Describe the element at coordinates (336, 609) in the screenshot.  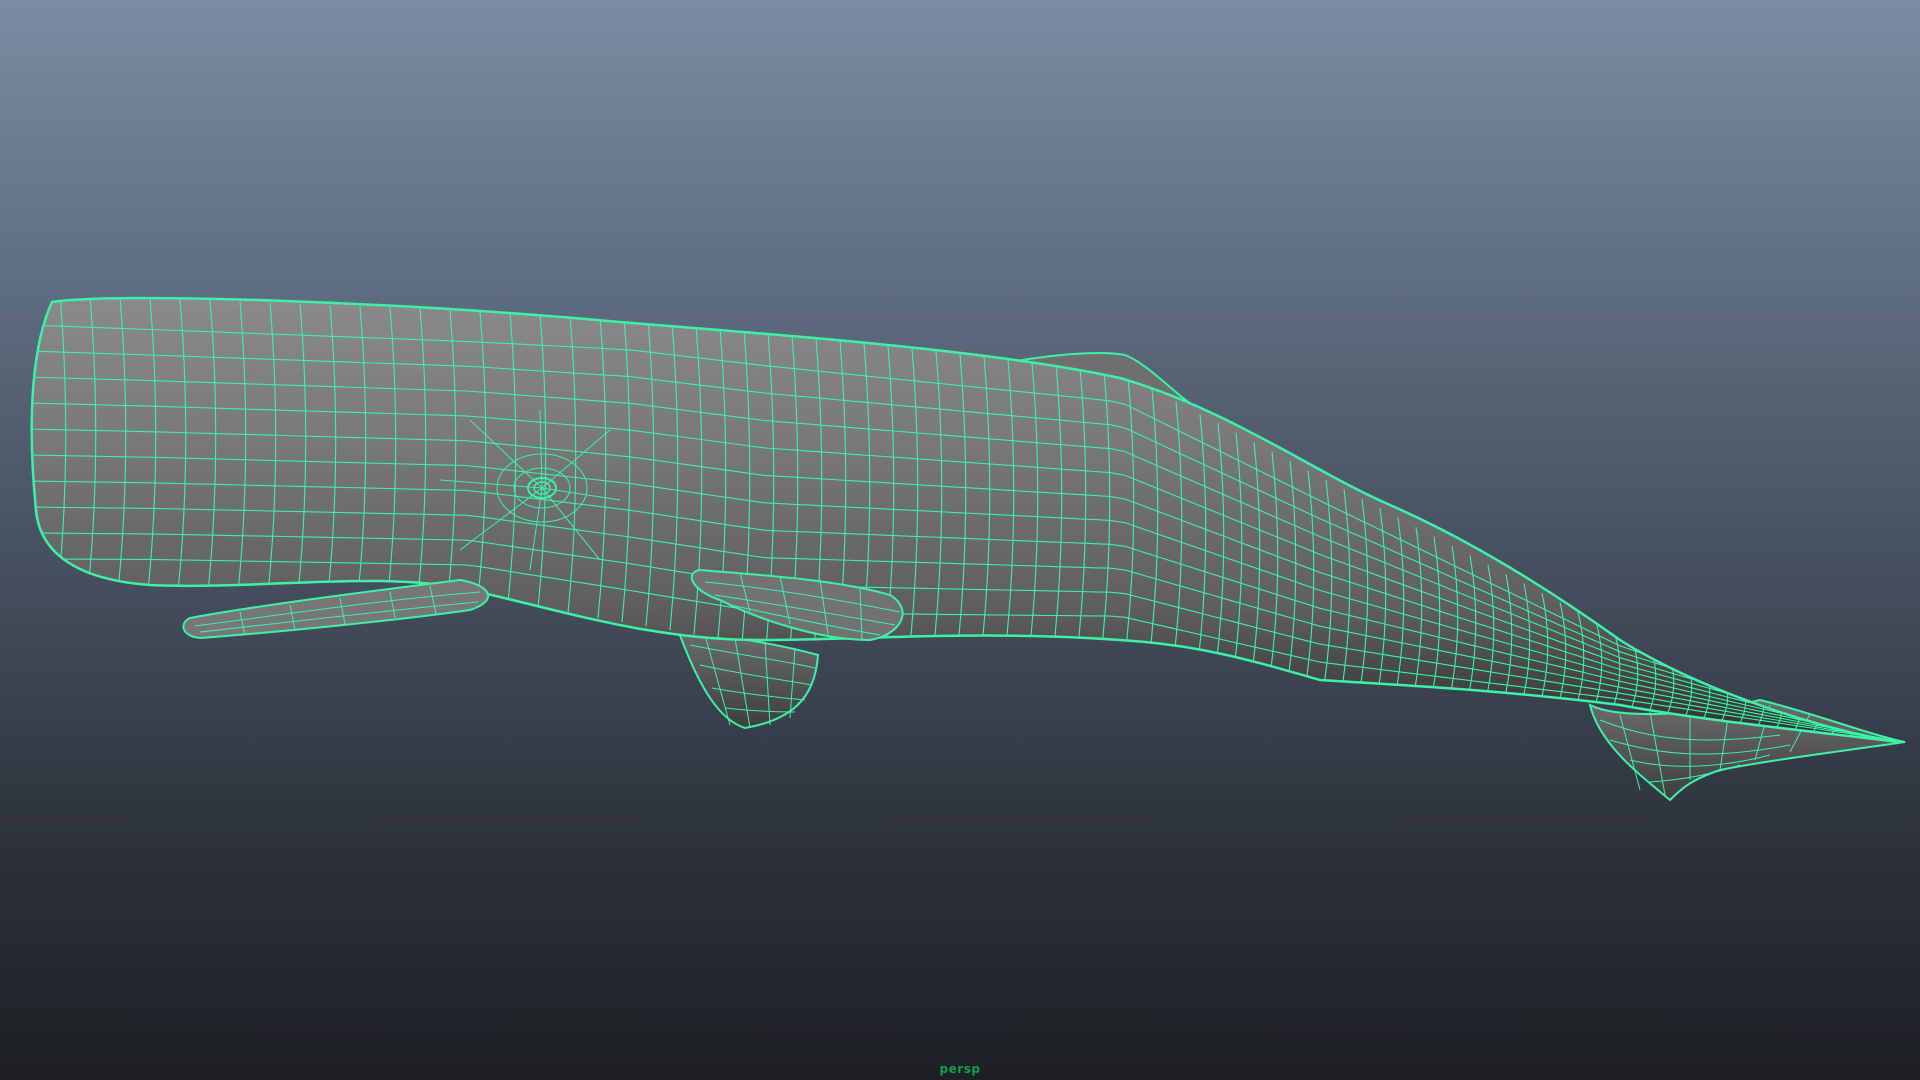
I see `lower-jaw` at that location.